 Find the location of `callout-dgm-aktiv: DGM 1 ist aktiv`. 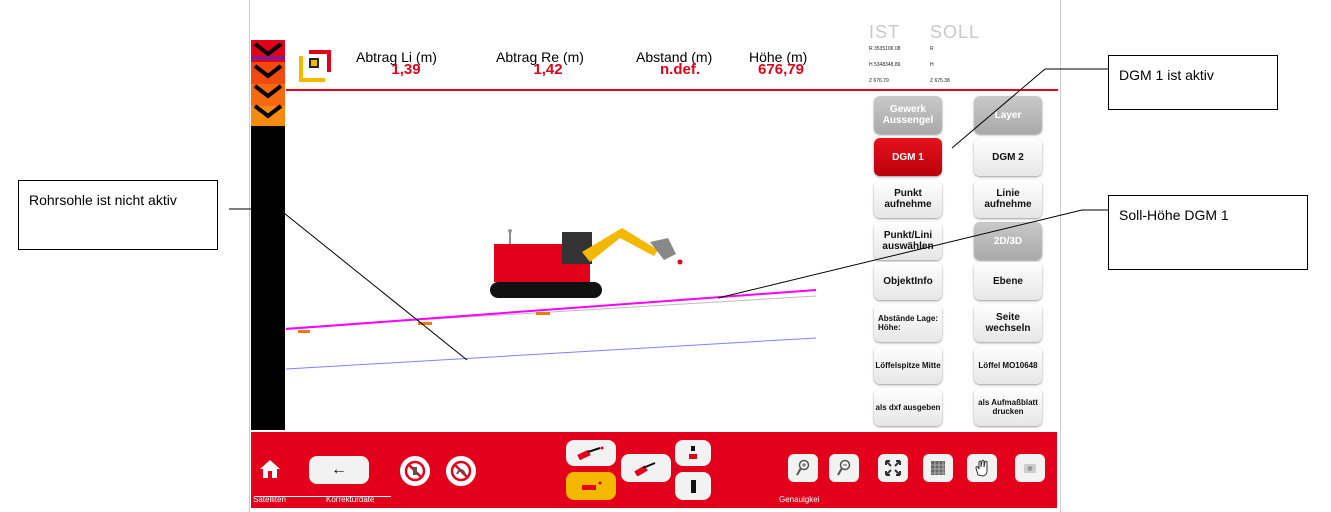

callout-dgm-aktiv: DGM 1 ist aktiv is located at coordinates (1193, 82).